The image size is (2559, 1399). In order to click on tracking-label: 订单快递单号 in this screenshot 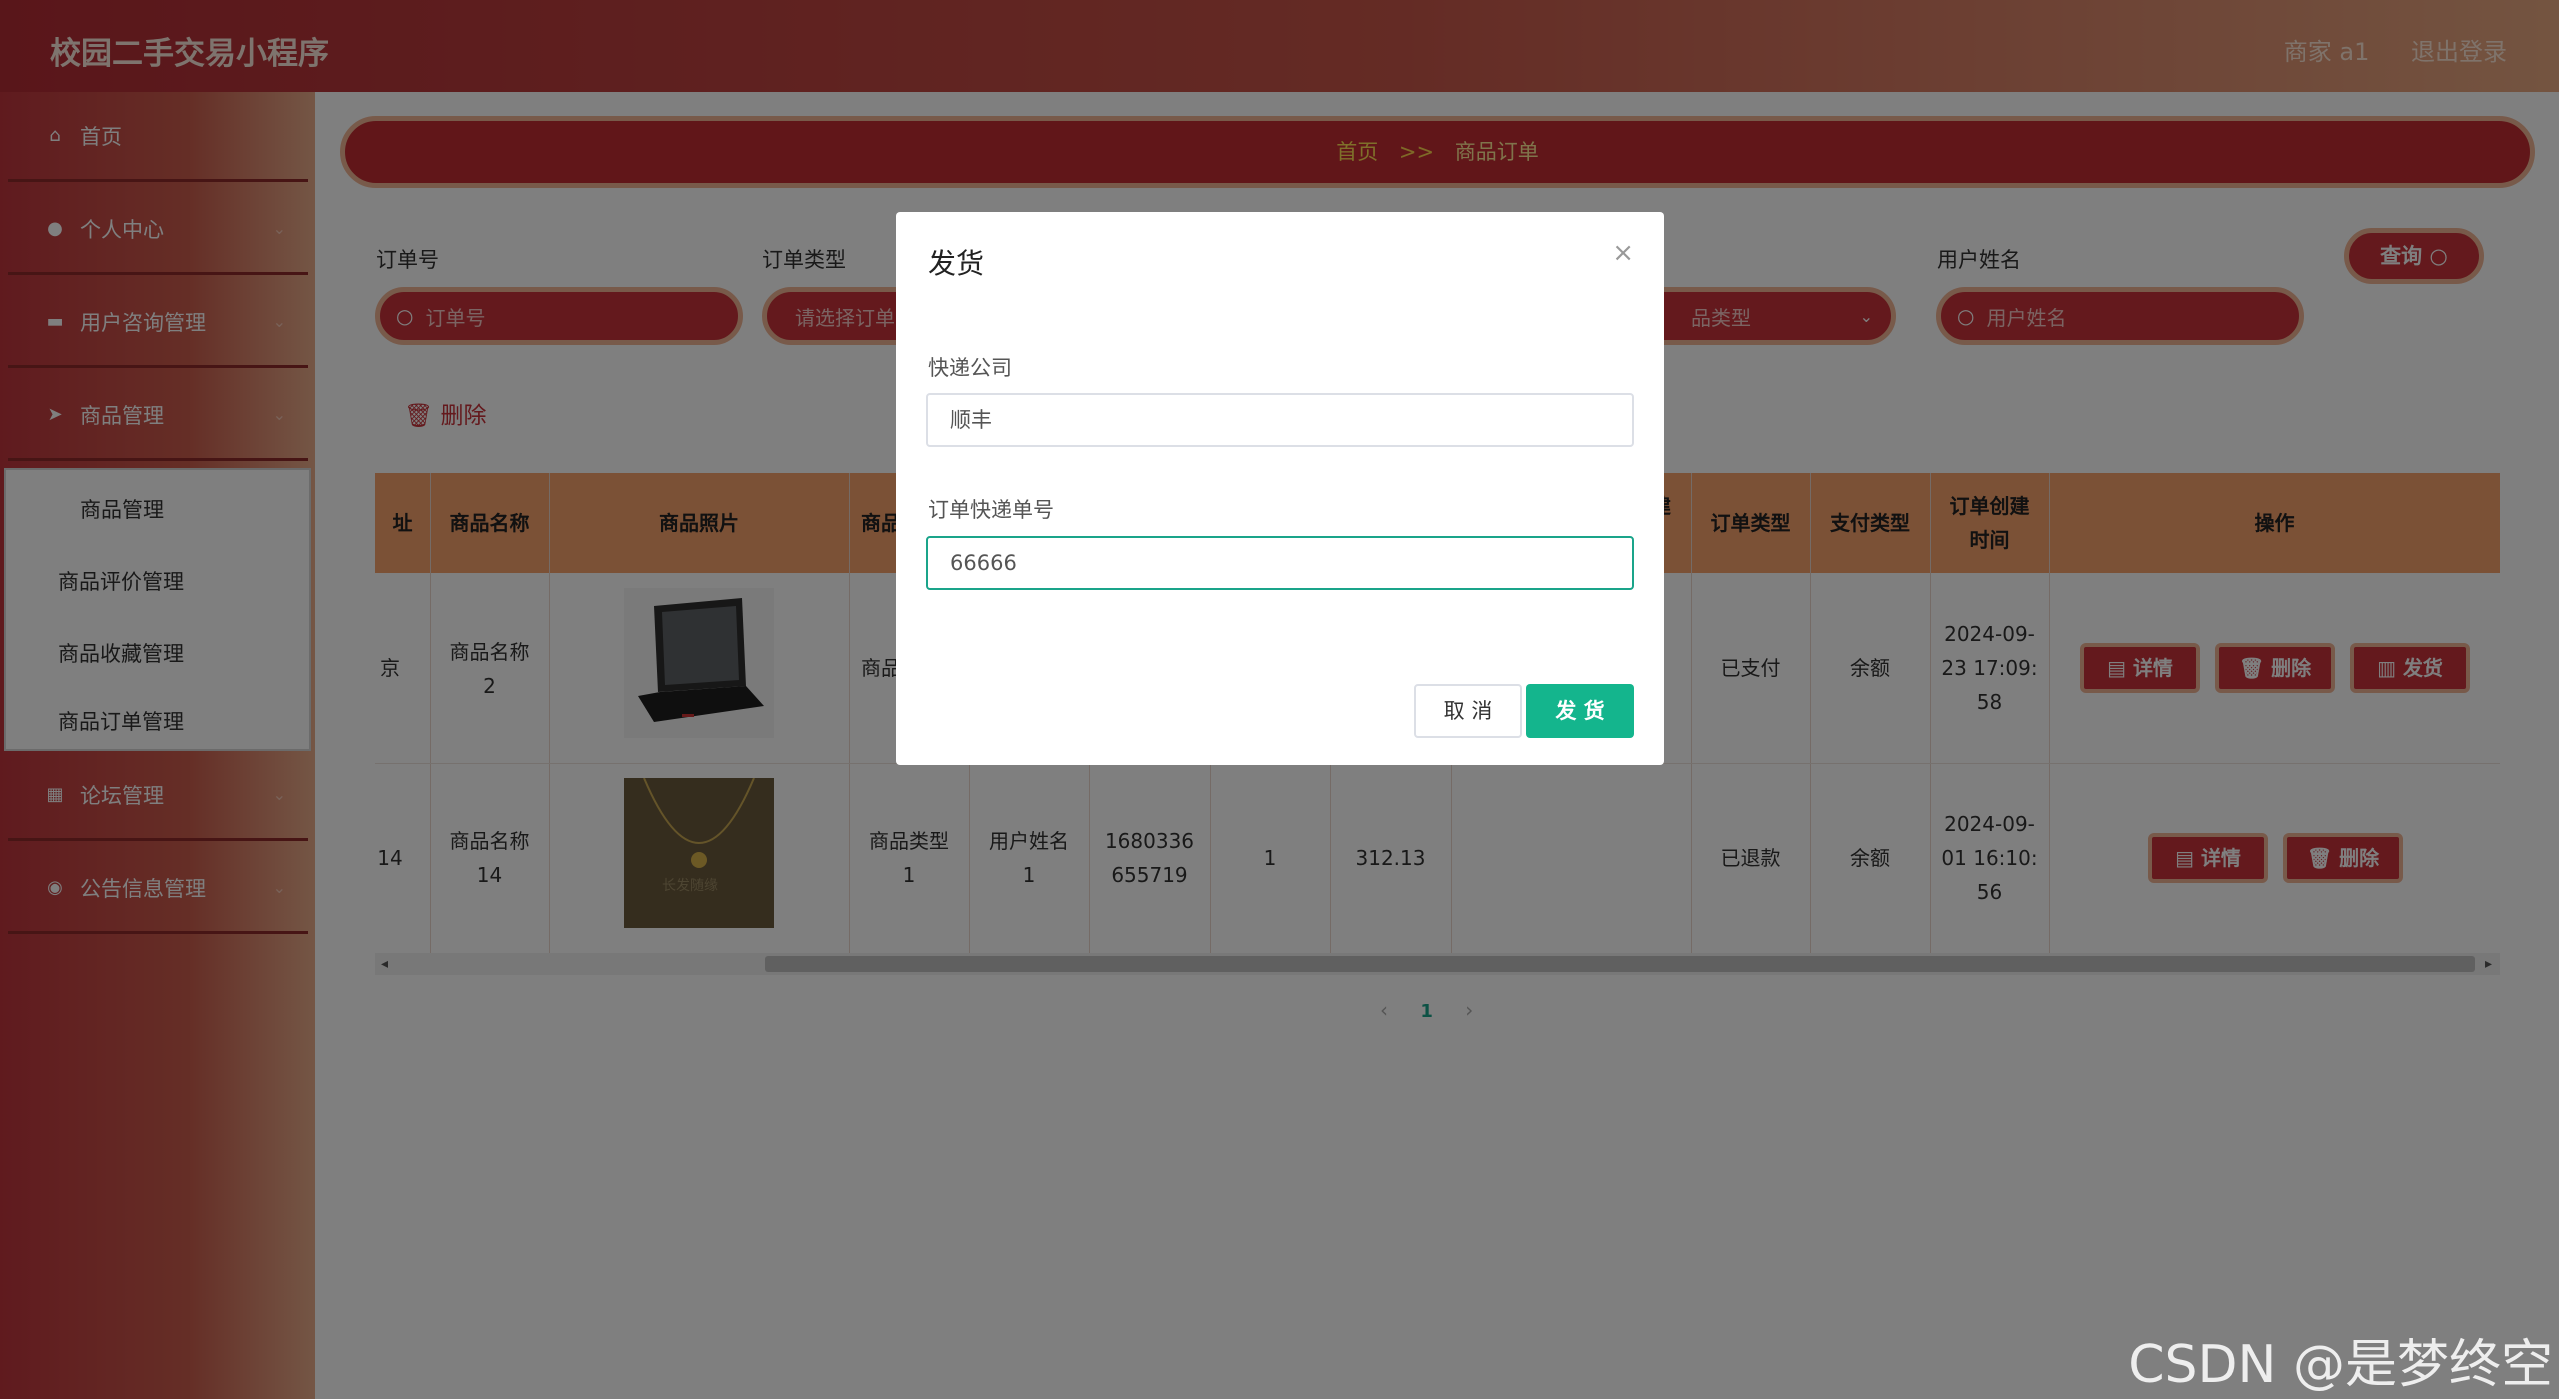, I will do `click(991, 510)`.